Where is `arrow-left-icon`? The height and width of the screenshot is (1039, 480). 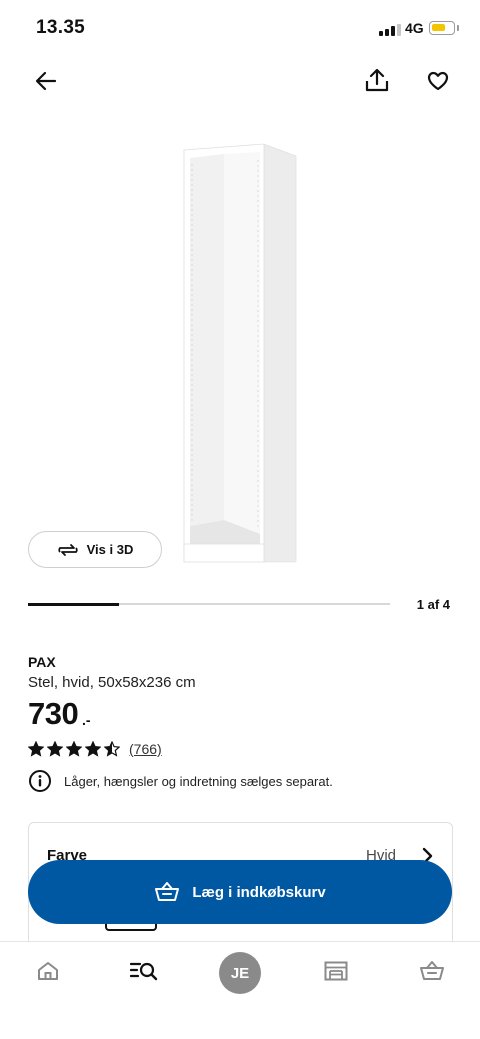 arrow-left-icon is located at coordinates (46, 81).